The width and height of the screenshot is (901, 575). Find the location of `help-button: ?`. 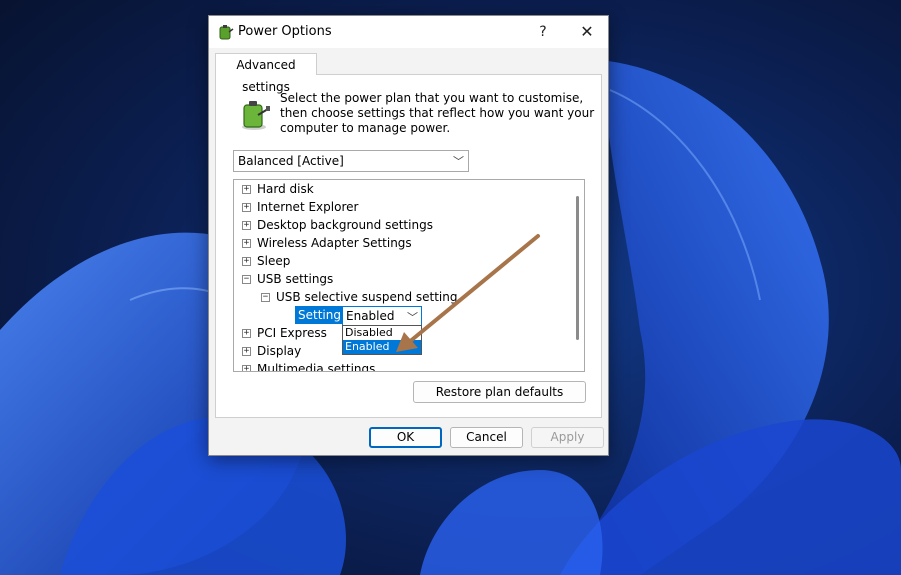

help-button: ? is located at coordinates (543, 32).